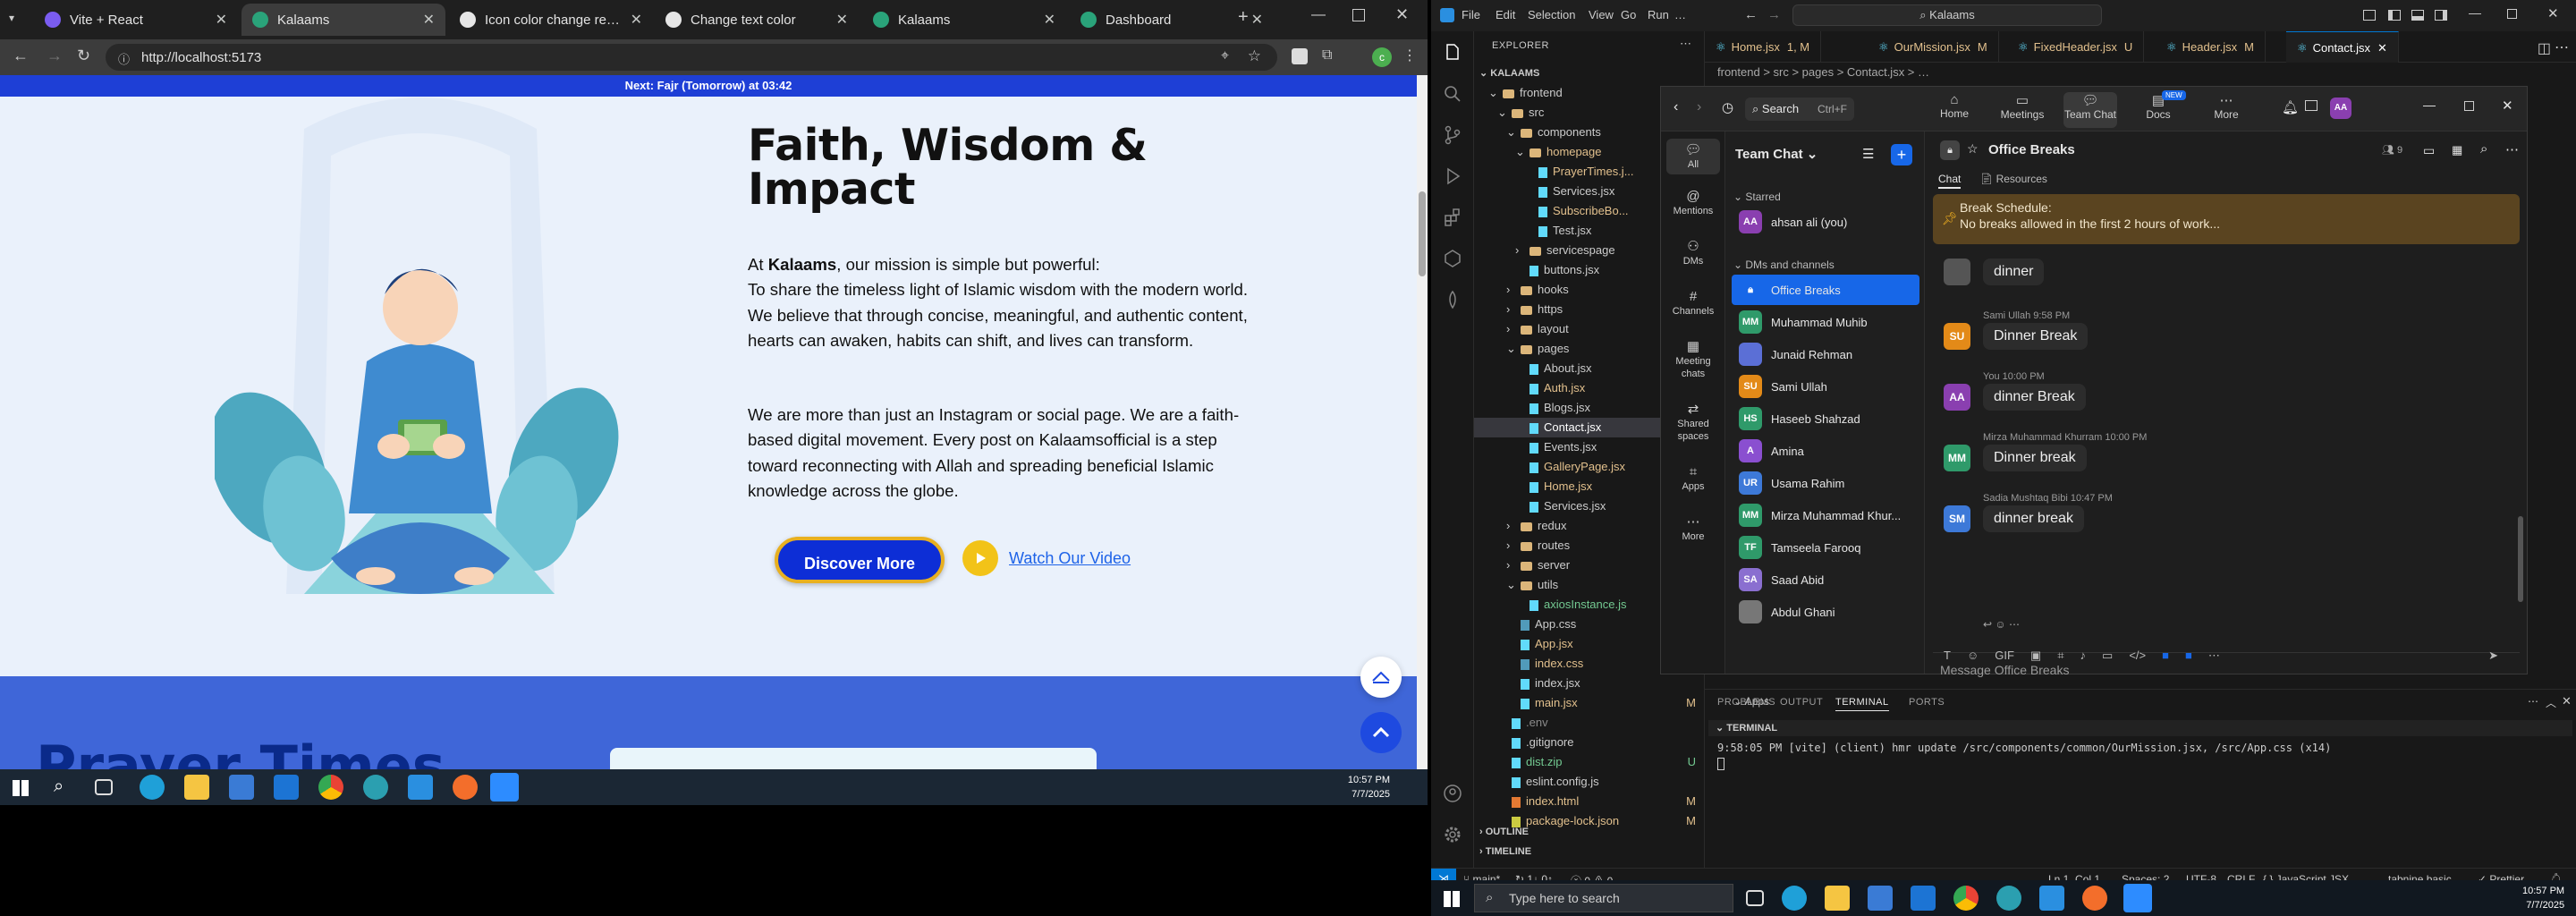 The height and width of the screenshot is (916, 2576). Describe the element at coordinates (1509, 73) in the screenshot. I see `workspace-root: ⌄ KALAAMS` at that location.